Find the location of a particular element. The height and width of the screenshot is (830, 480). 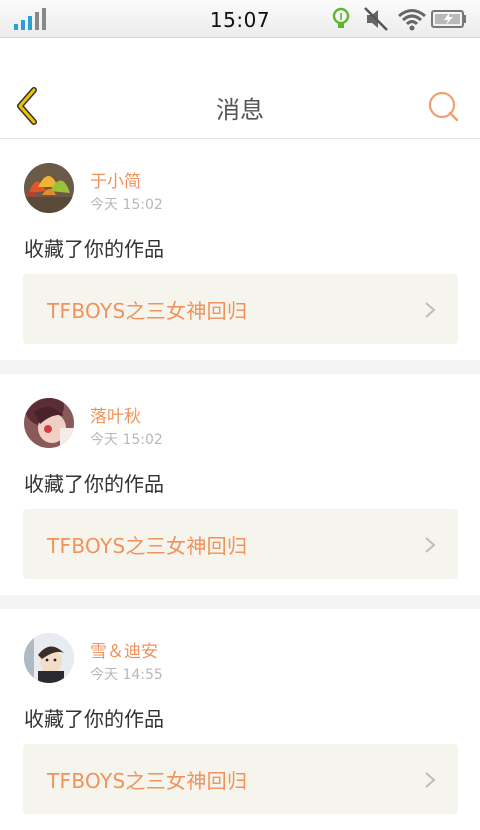

username: 落叶秋 is located at coordinates (115, 414).